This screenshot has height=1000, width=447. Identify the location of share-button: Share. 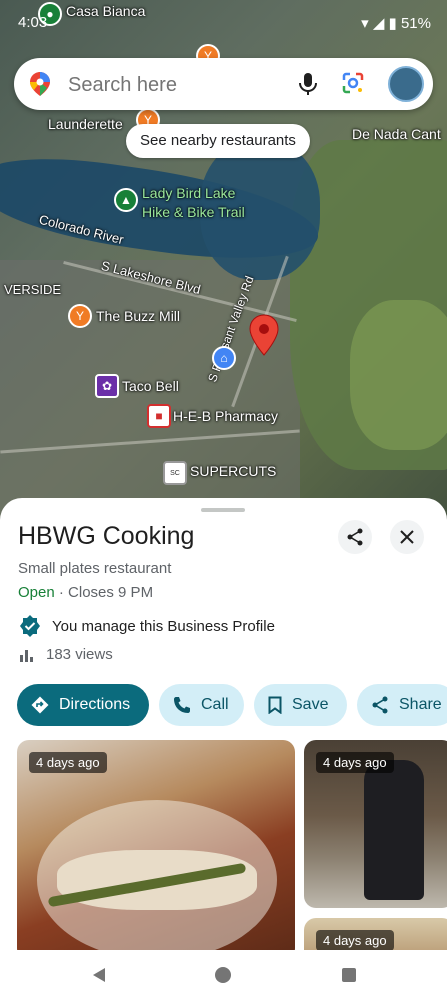
(402, 705).